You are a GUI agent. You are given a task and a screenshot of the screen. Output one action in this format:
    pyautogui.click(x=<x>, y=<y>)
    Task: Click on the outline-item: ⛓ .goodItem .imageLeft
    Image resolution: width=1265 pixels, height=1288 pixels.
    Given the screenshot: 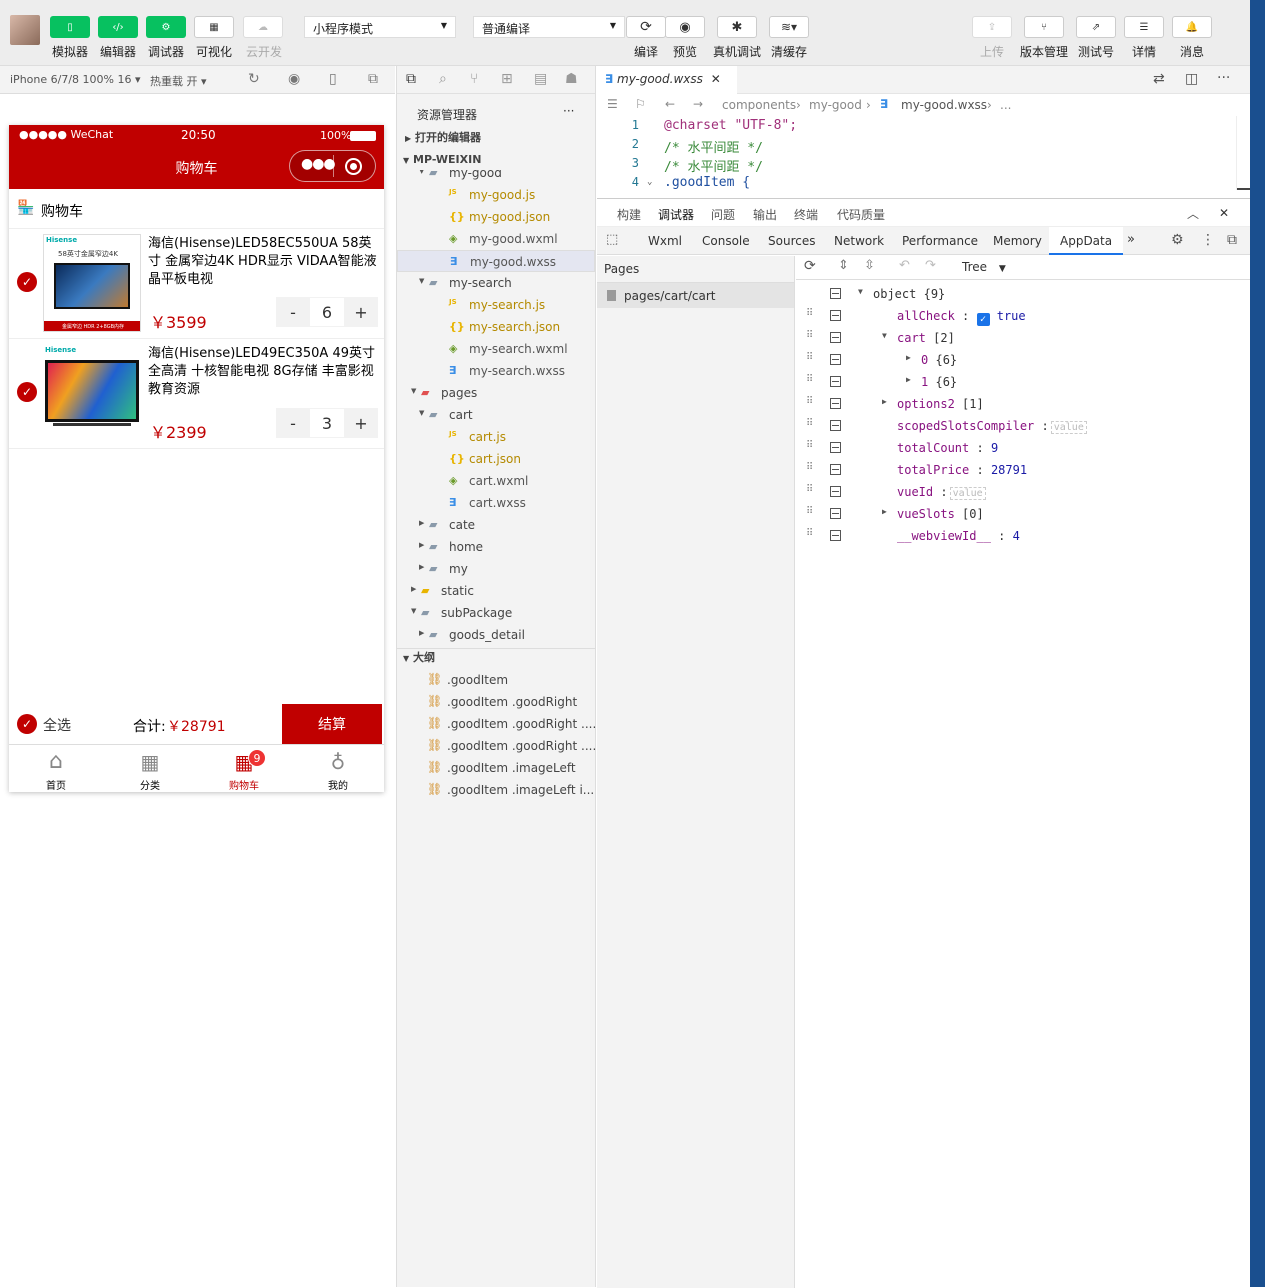 What is the action you would take?
    pyautogui.click(x=496, y=768)
    